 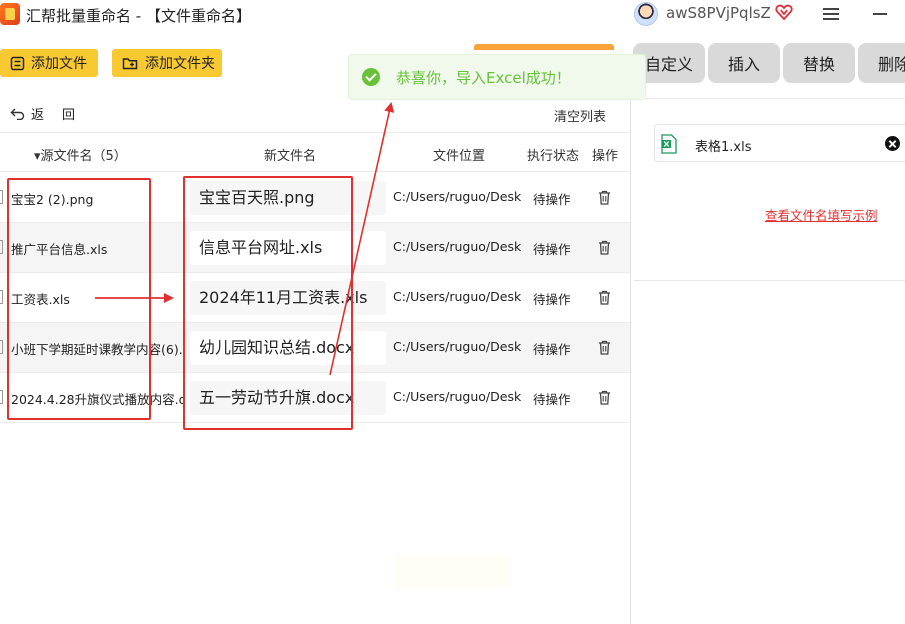 What do you see at coordinates (669, 144) in the screenshot?
I see `excel-file-icon` at bounding box center [669, 144].